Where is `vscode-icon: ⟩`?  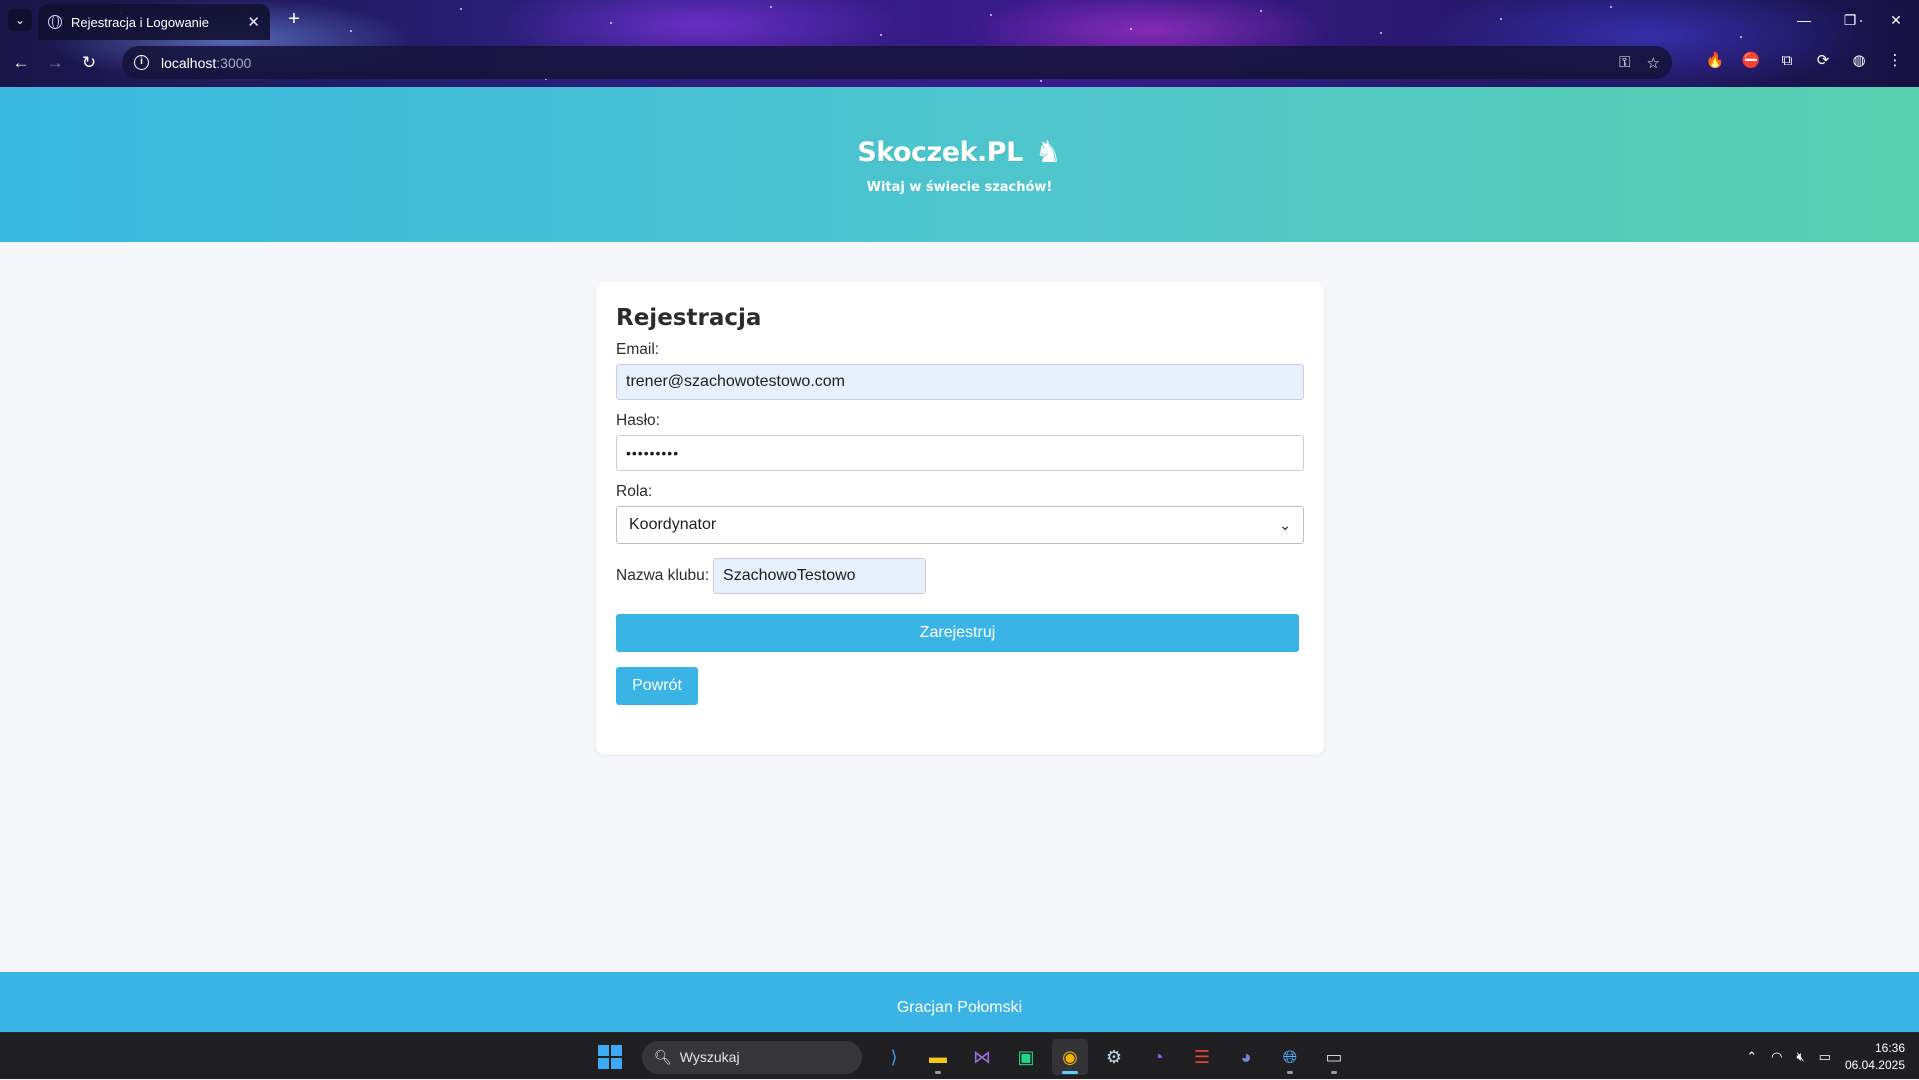 vscode-icon: ⟩ is located at coordinates (894, 1057).